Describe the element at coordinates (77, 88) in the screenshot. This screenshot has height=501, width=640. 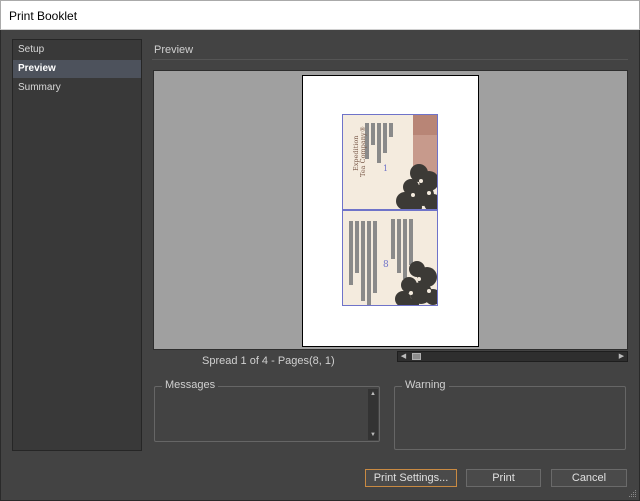
I see `sidebar-item-summary: Summary` at that location.